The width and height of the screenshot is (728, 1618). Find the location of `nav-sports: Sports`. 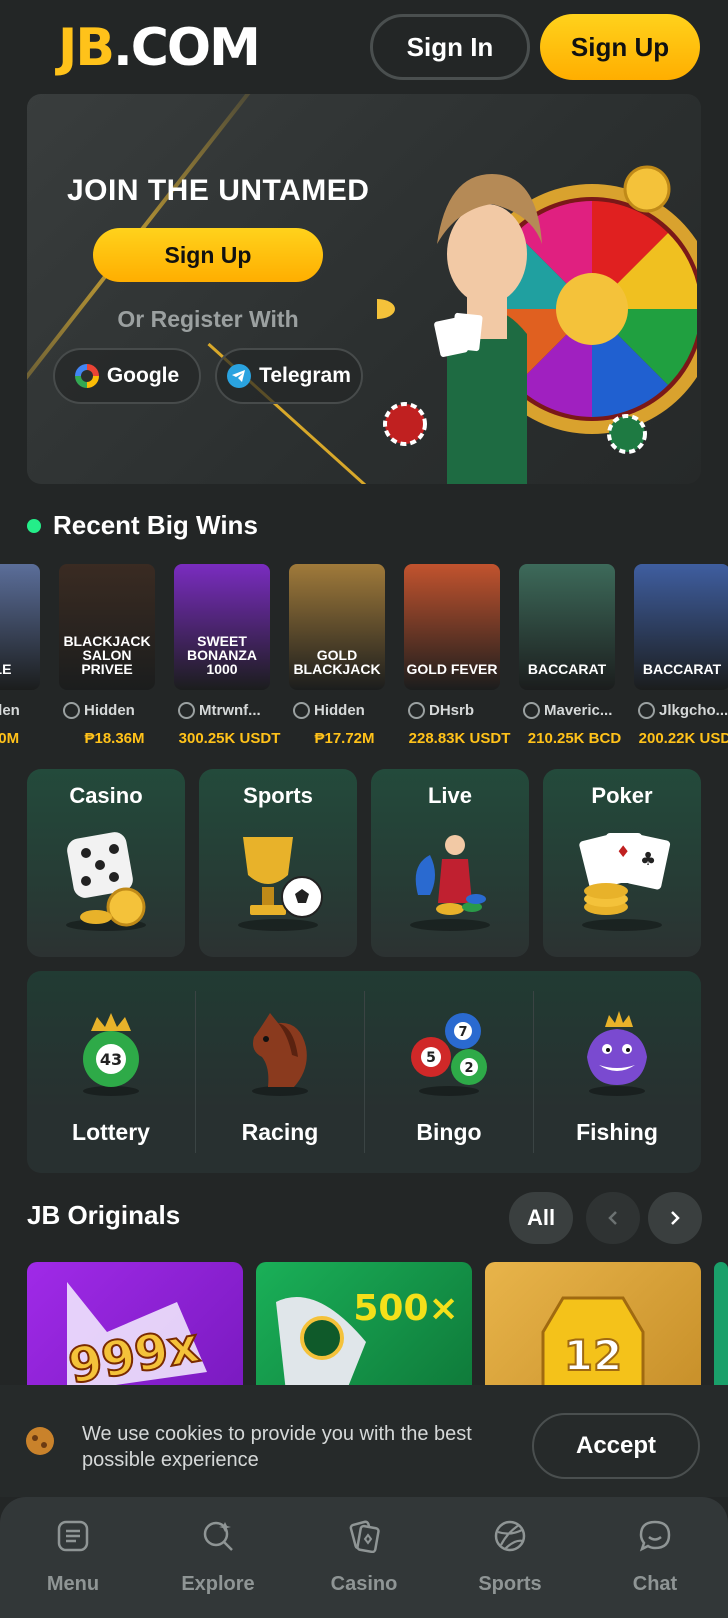

nav-sports: Sports is located at coordinates (510, 1564).